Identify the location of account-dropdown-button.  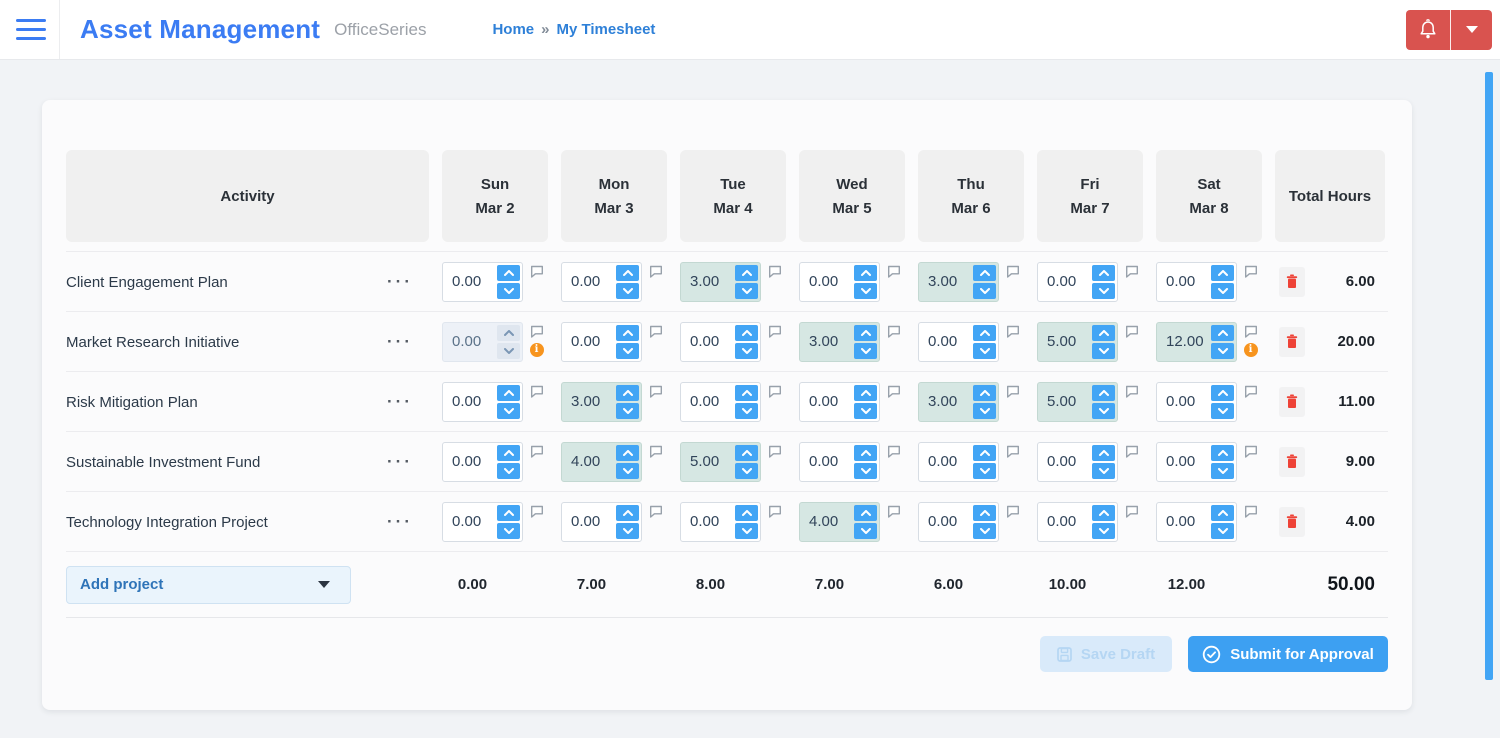
(1471, 29).